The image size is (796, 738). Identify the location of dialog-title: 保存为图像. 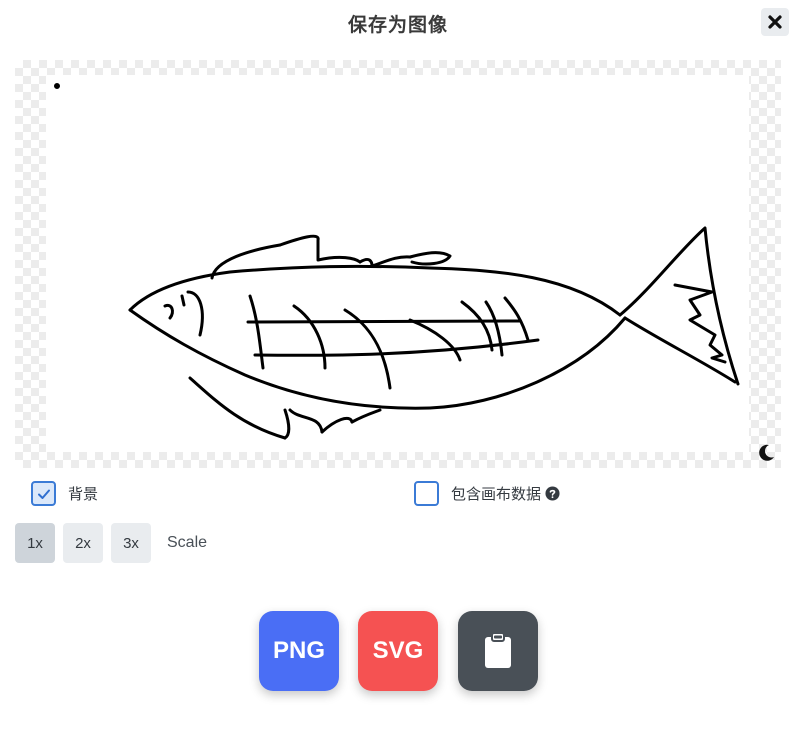
(397, 25).